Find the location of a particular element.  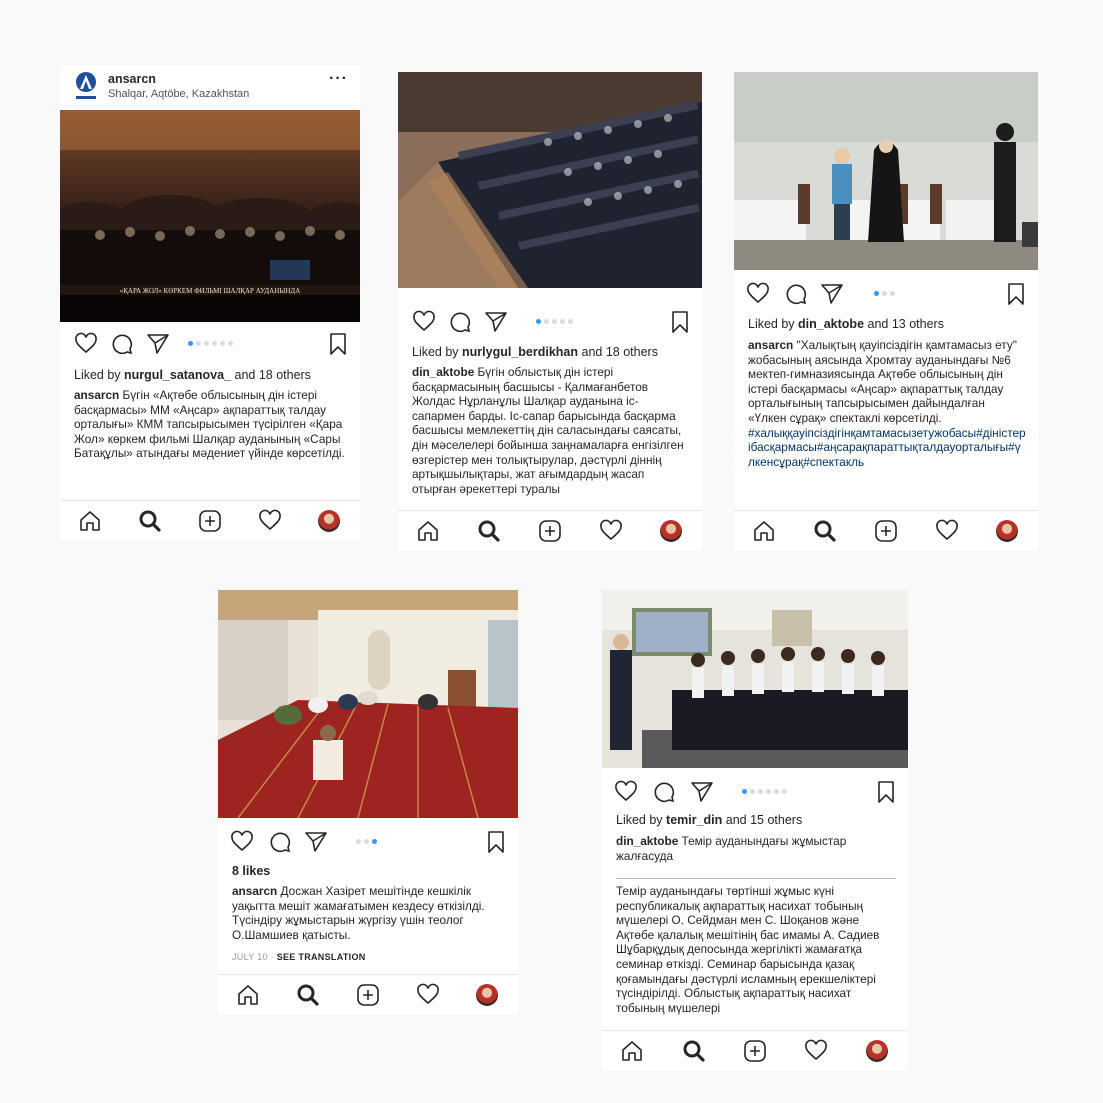

liked-suffix: and 13 others is located at coordinates (904, 324).